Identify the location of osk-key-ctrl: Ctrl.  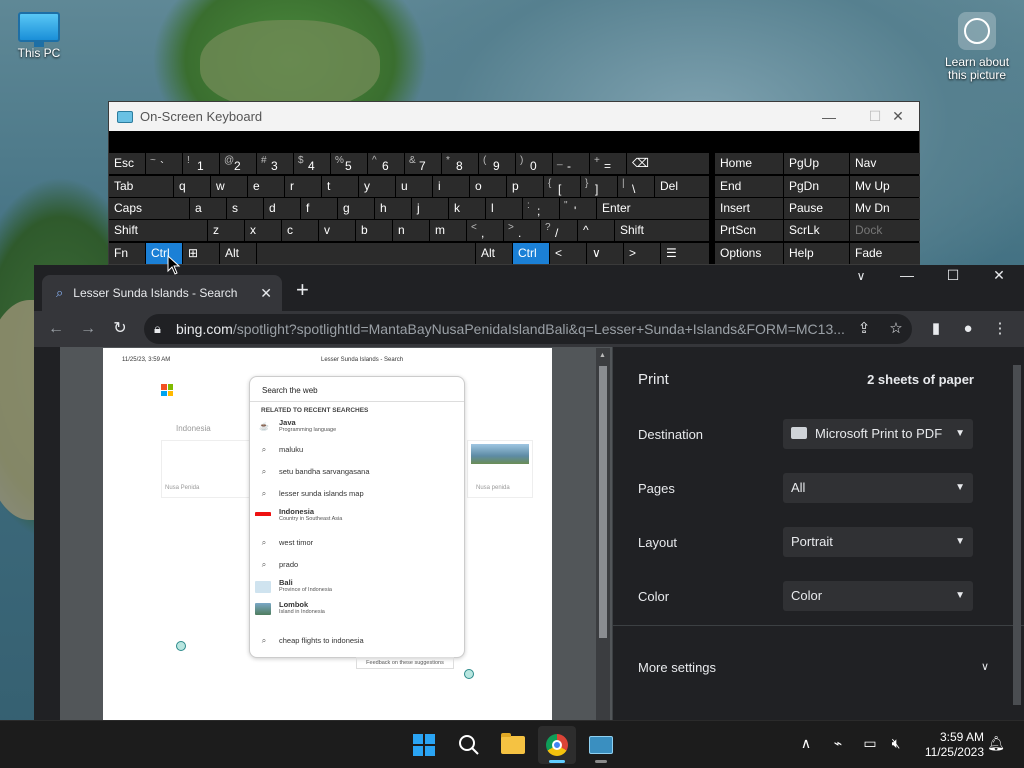
(531, 253).